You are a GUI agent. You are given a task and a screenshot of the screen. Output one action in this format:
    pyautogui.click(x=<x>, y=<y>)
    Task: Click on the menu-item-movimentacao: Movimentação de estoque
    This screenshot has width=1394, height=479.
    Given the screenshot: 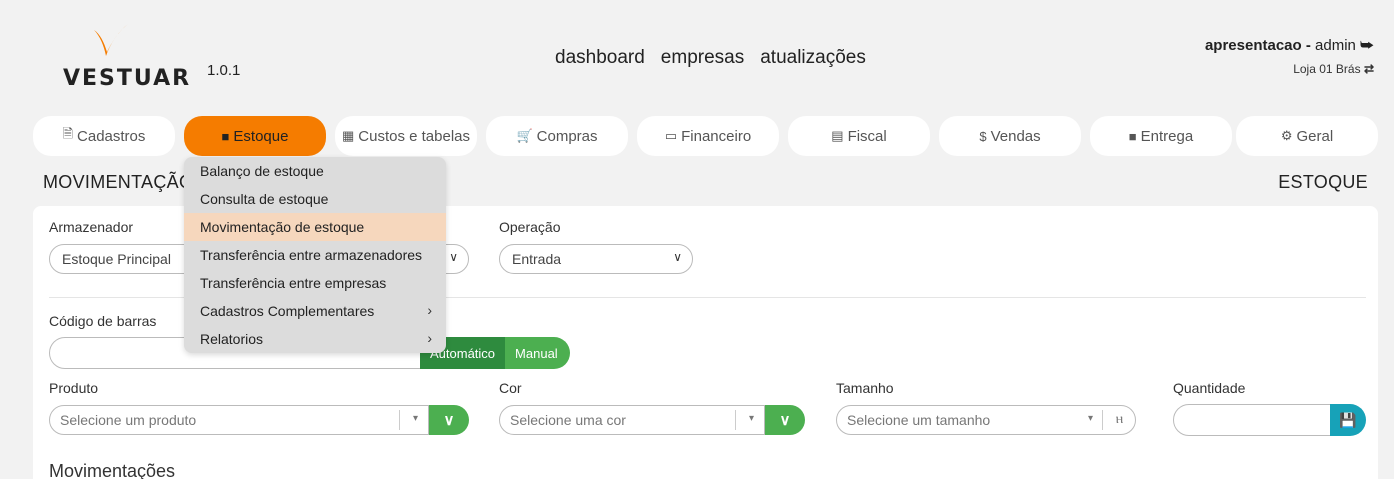 What is the action you would take?
    pyautogui.click(x=315, y=227)
    